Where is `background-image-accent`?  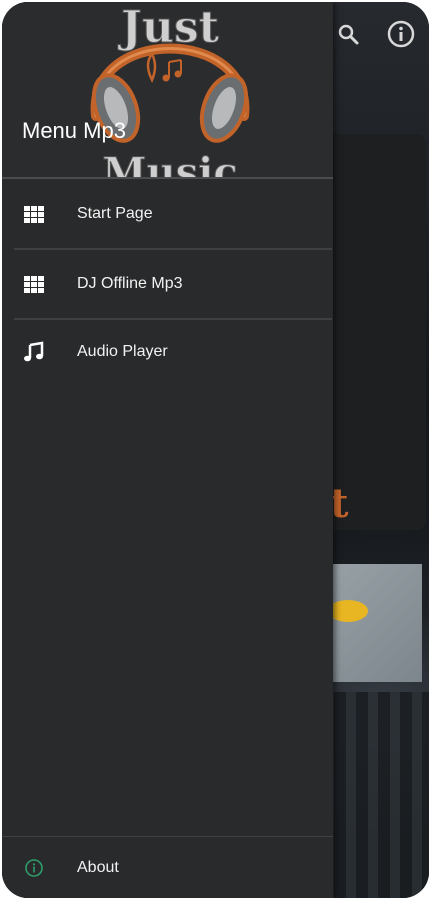 background-image-accent is located at coordinates (348, 611).